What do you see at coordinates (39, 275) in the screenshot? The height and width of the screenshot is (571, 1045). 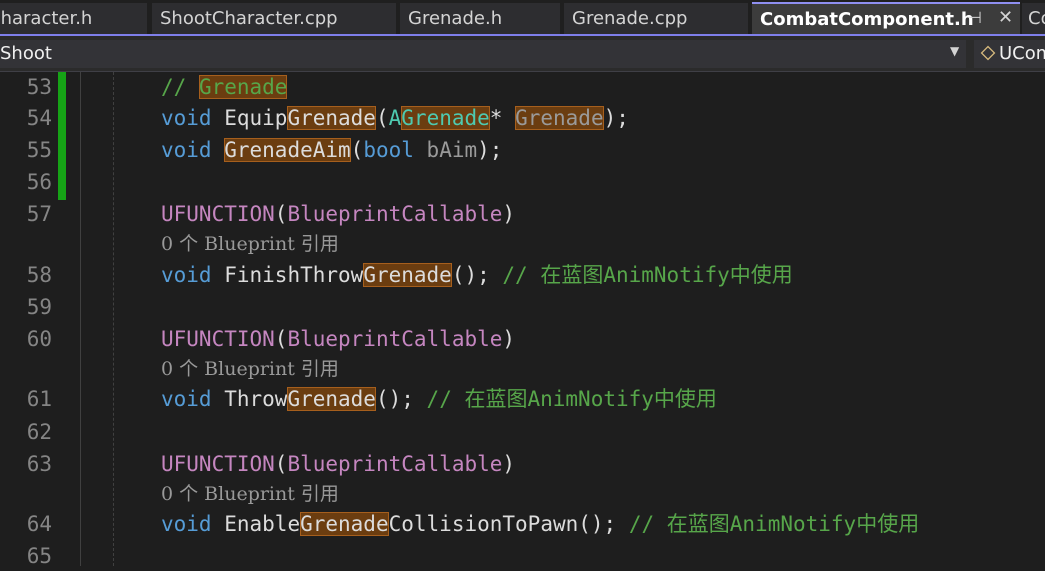 I see `line-number: 58` at bounding box center [39, 275].